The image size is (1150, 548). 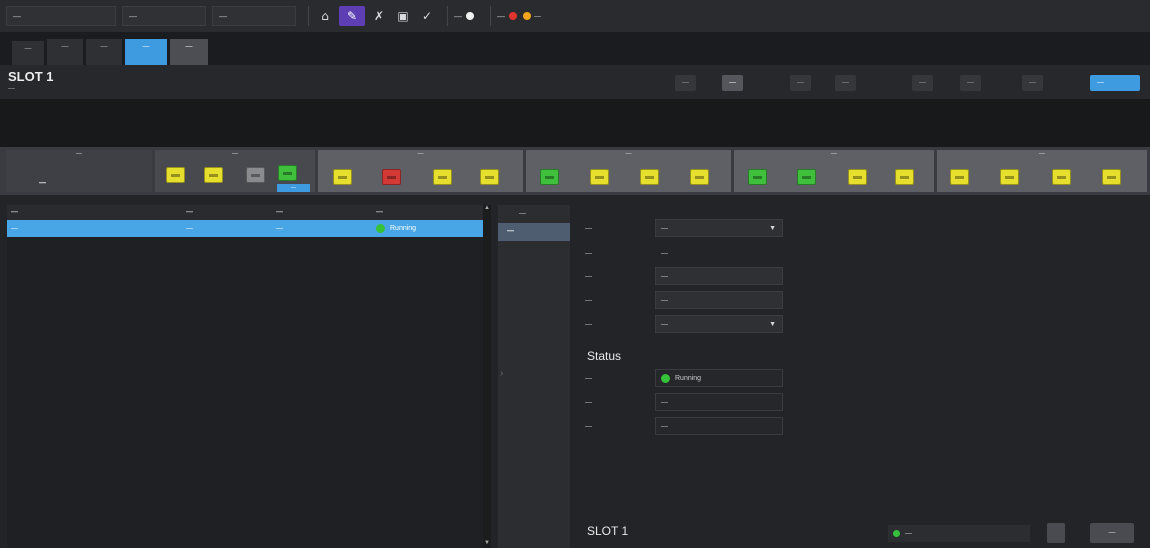 What do you see at coordinates (719, 300) in the screenshot?
I see `group-input: —` at bounding box center [719, 300].